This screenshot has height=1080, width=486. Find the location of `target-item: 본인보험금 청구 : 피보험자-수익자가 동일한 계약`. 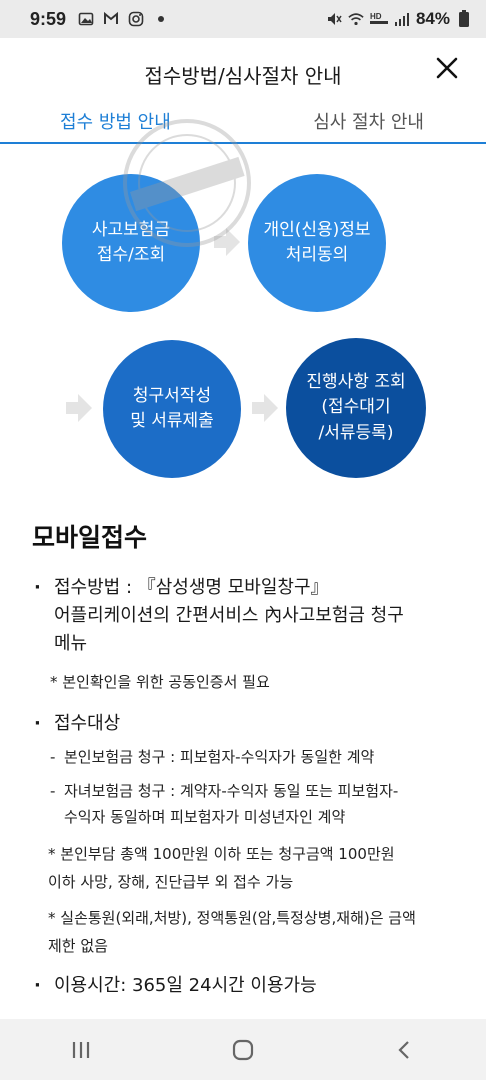

target-item: 본인보험금 청구 : 피보험자-수익자가 동일한 계약 is located at coordinates (247, 757).